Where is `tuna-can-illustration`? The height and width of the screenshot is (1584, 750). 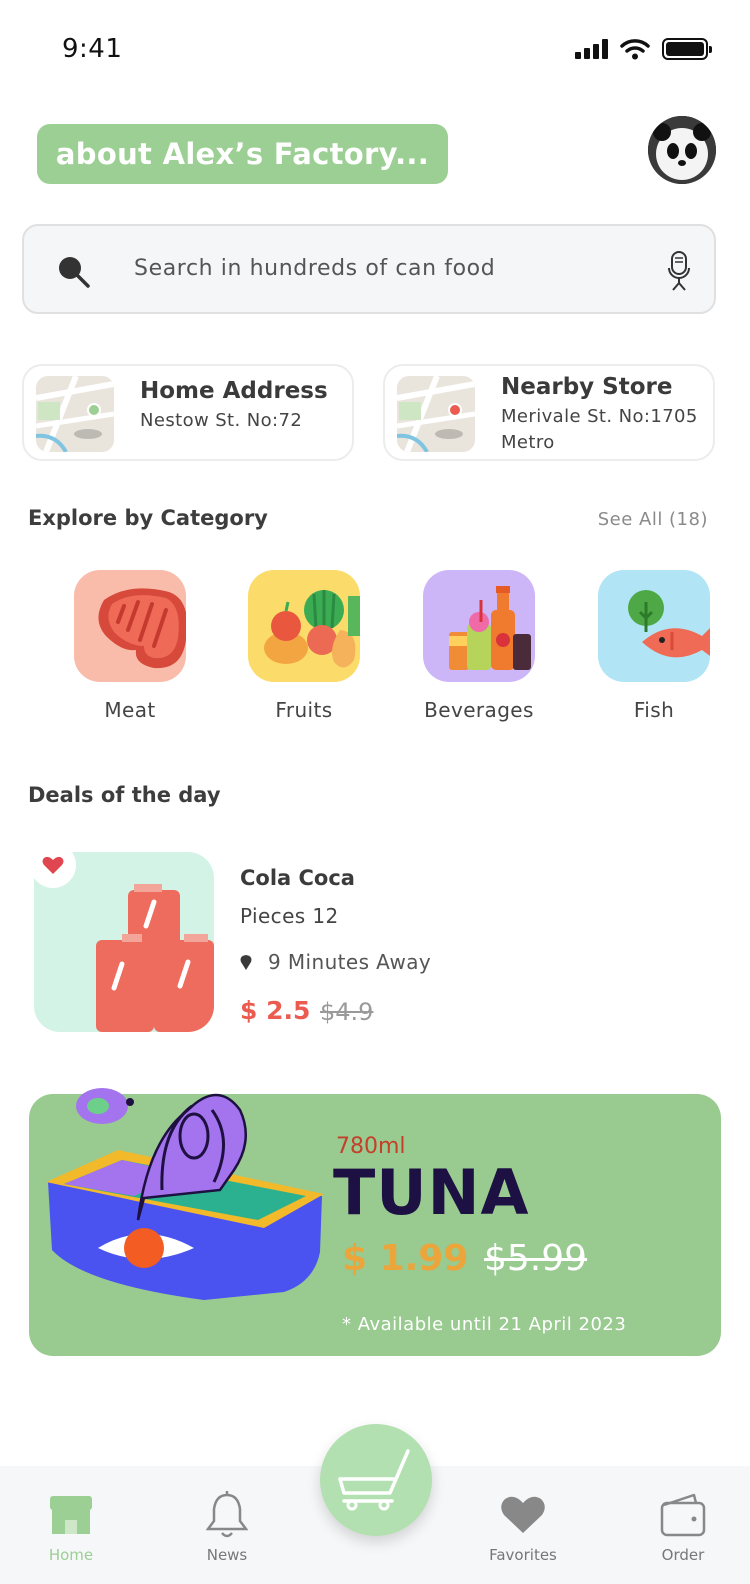 tuna-can-illustration is located at coordinates (185, 1194).